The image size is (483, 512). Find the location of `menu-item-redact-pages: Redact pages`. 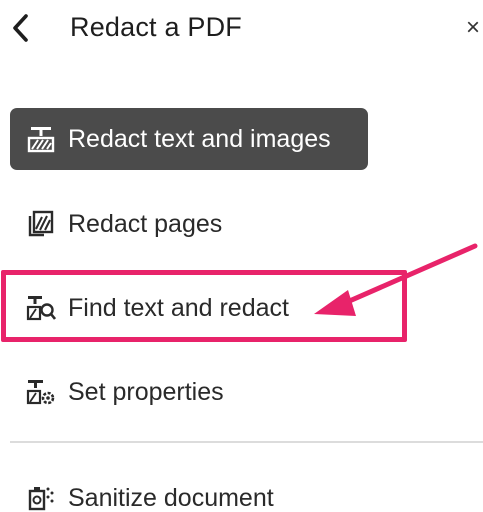

menu-item-redact-pages: Redact pages is located at coordinates (124, 224).